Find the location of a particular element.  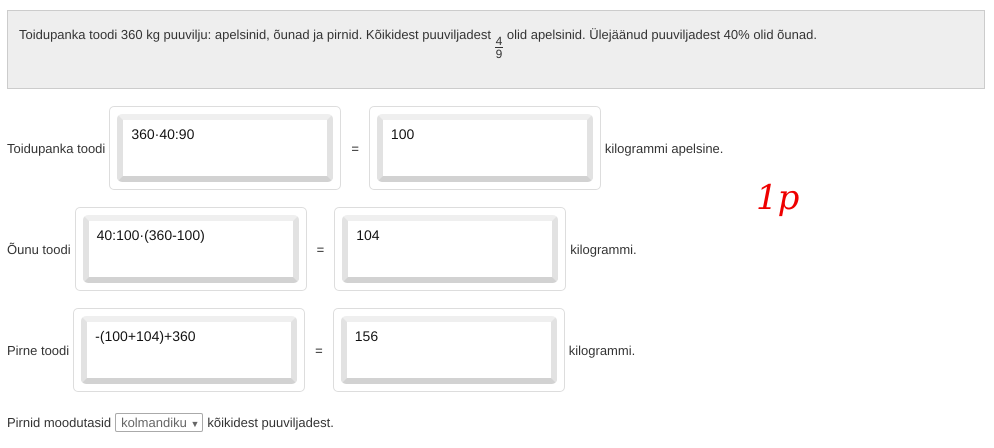

answer-field: 40:100·(360-100) is located at coordinates (190, 249).